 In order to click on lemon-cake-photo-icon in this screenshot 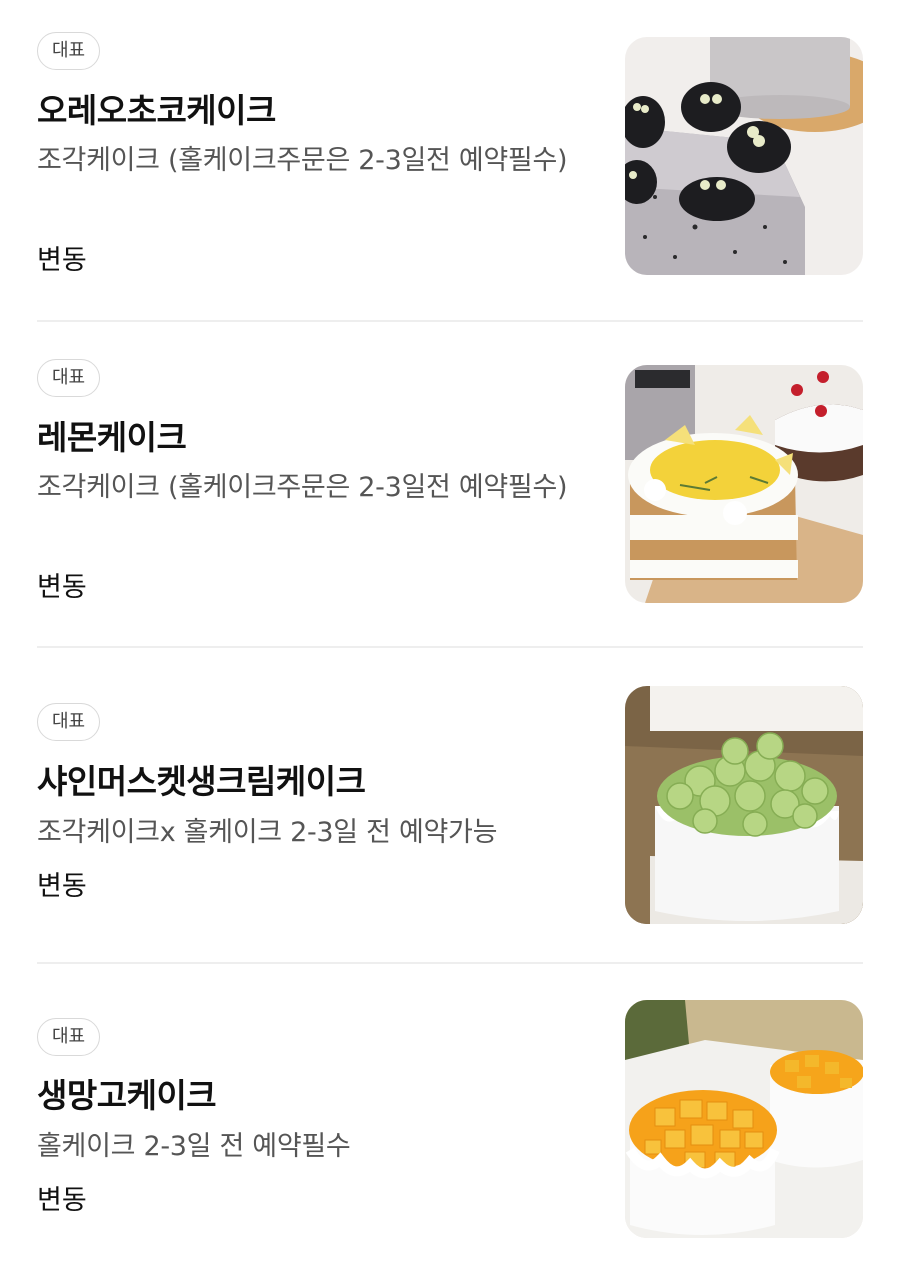, I will do `click(744, 484)`.